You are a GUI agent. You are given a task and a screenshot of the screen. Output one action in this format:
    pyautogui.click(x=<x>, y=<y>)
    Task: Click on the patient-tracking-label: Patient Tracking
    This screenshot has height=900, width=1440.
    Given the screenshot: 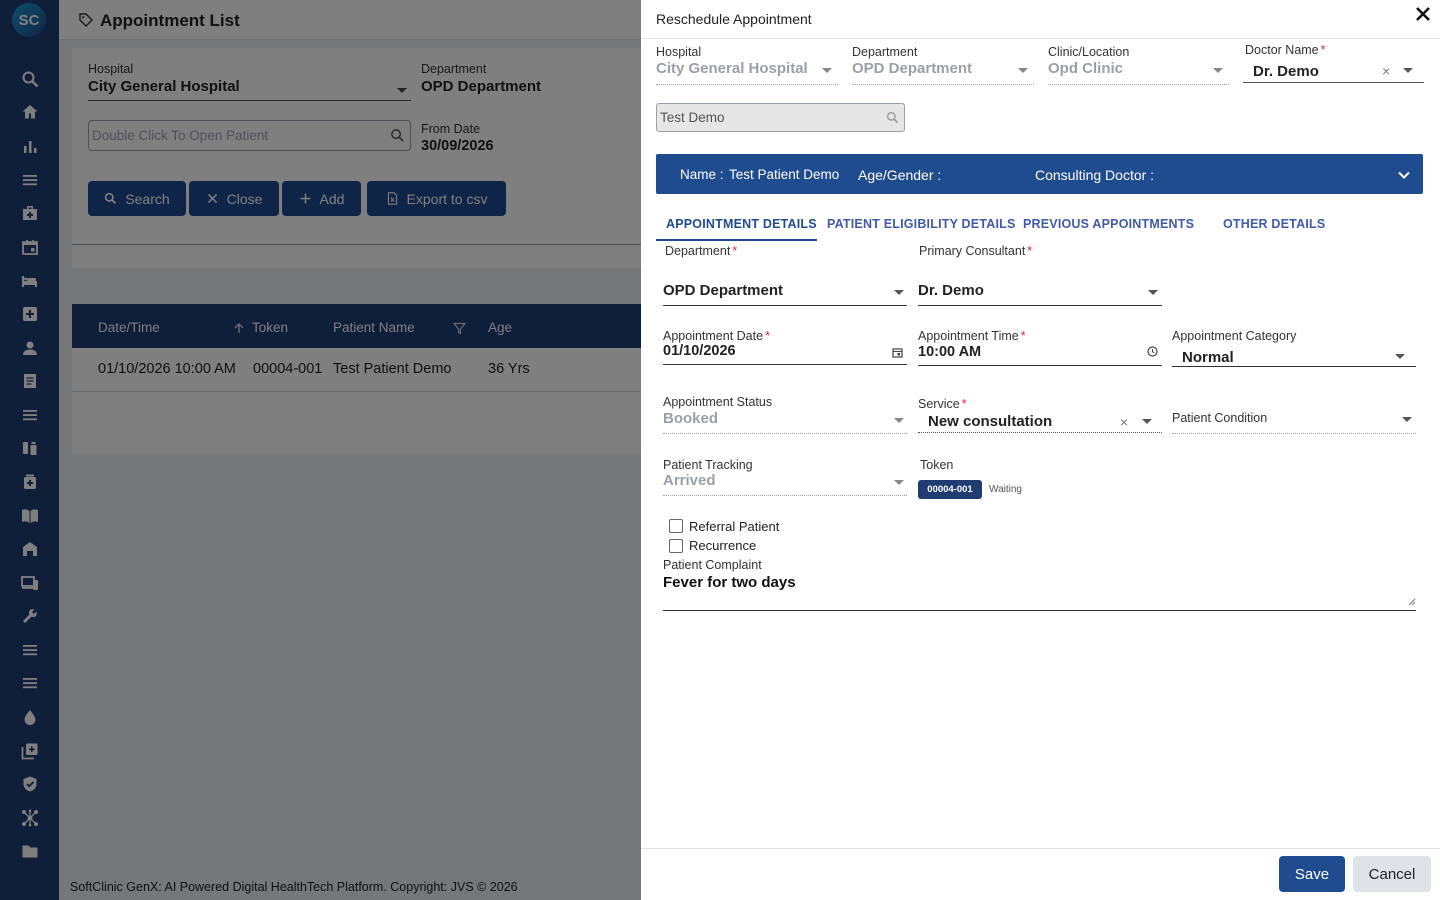 What is the action you would take?
    pyautogui.click(x=708, y=465)
    